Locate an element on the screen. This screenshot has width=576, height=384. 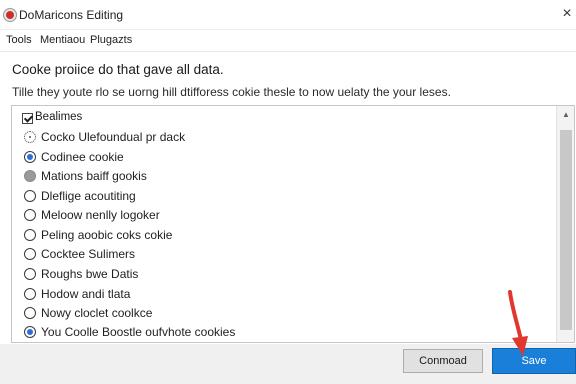
list-item: Nowy cloclet coolkce is located at coordinates (282, 313).